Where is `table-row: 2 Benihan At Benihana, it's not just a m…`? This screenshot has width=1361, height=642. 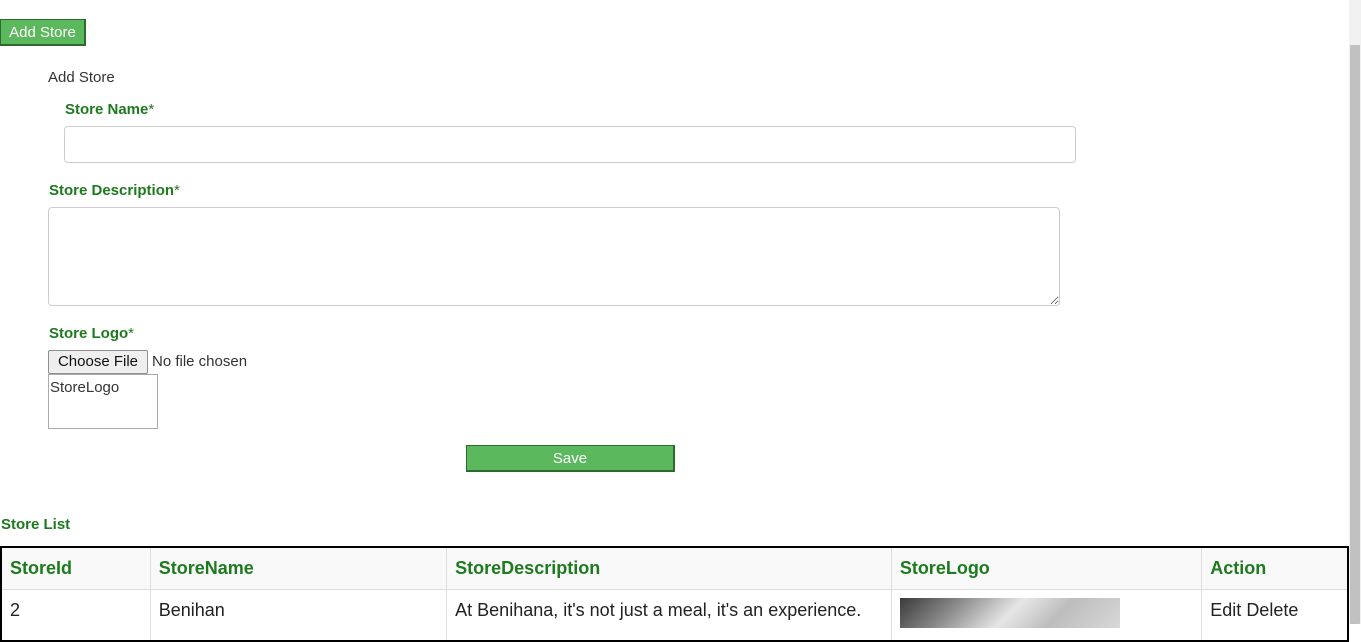
table-row: 2 Benihan At Benihana, it's not just a m… is located at coordinates (674, 615).